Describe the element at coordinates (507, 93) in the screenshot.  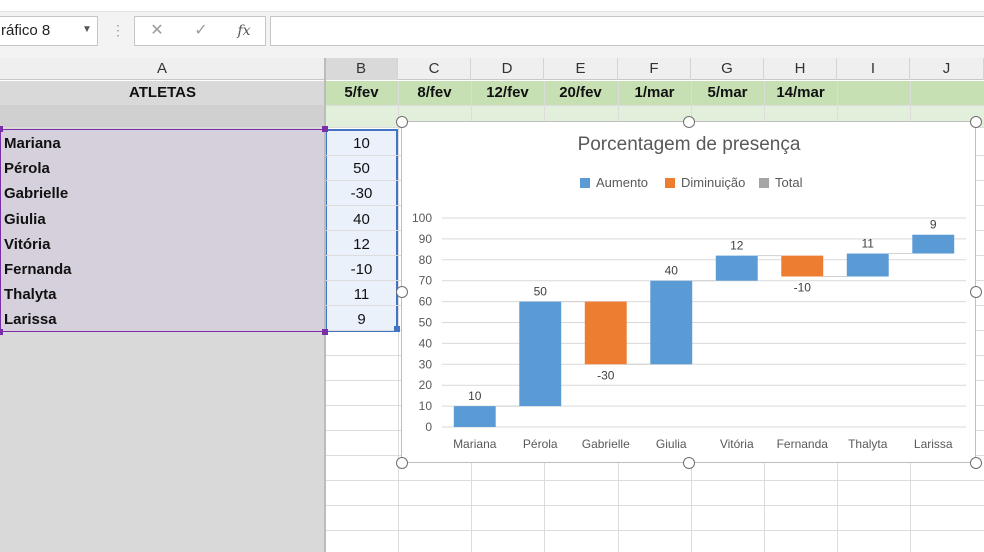
I see `date-header-2: 12/fev` at that location.